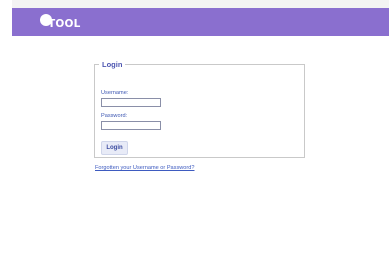 The image size is (389, 260). I want to click on forgot-credentials-link: Forgotten your Username or Password?, so click(145, 168).